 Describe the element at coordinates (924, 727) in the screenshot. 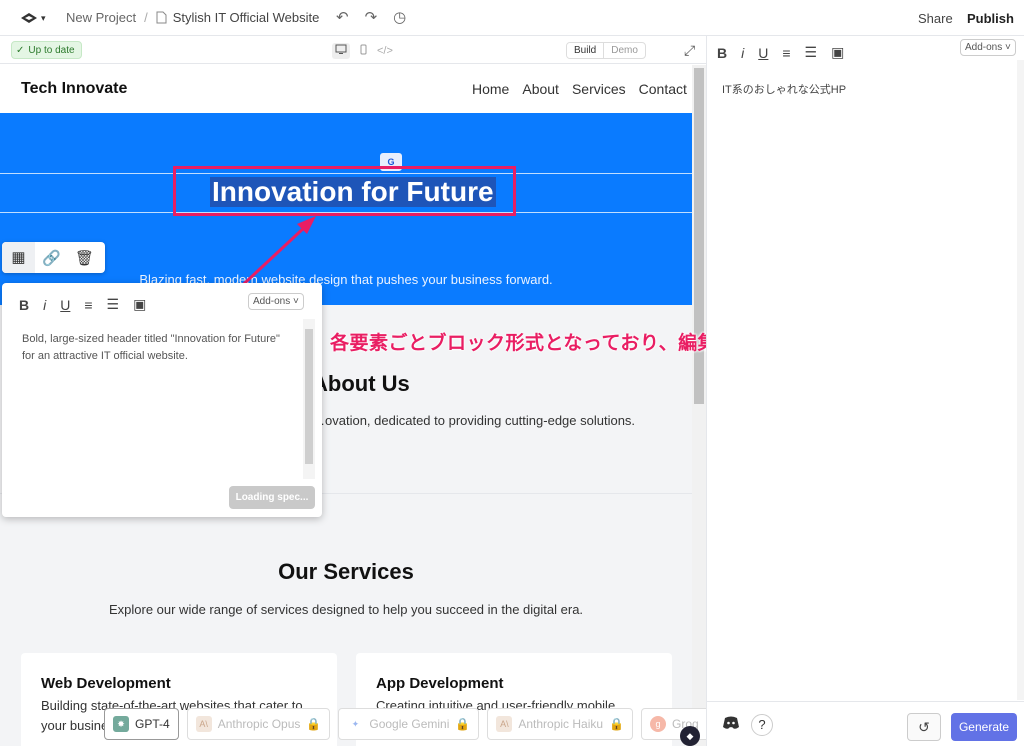

I see `reset-icon: ↺` at that location.